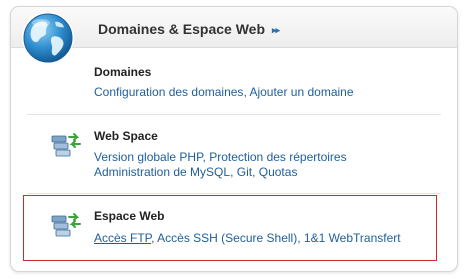  What do you see at coordinates (126, 136) in the screenshot?
I see `section-title-web-space: Web Space` at bounding box center [126, 136].